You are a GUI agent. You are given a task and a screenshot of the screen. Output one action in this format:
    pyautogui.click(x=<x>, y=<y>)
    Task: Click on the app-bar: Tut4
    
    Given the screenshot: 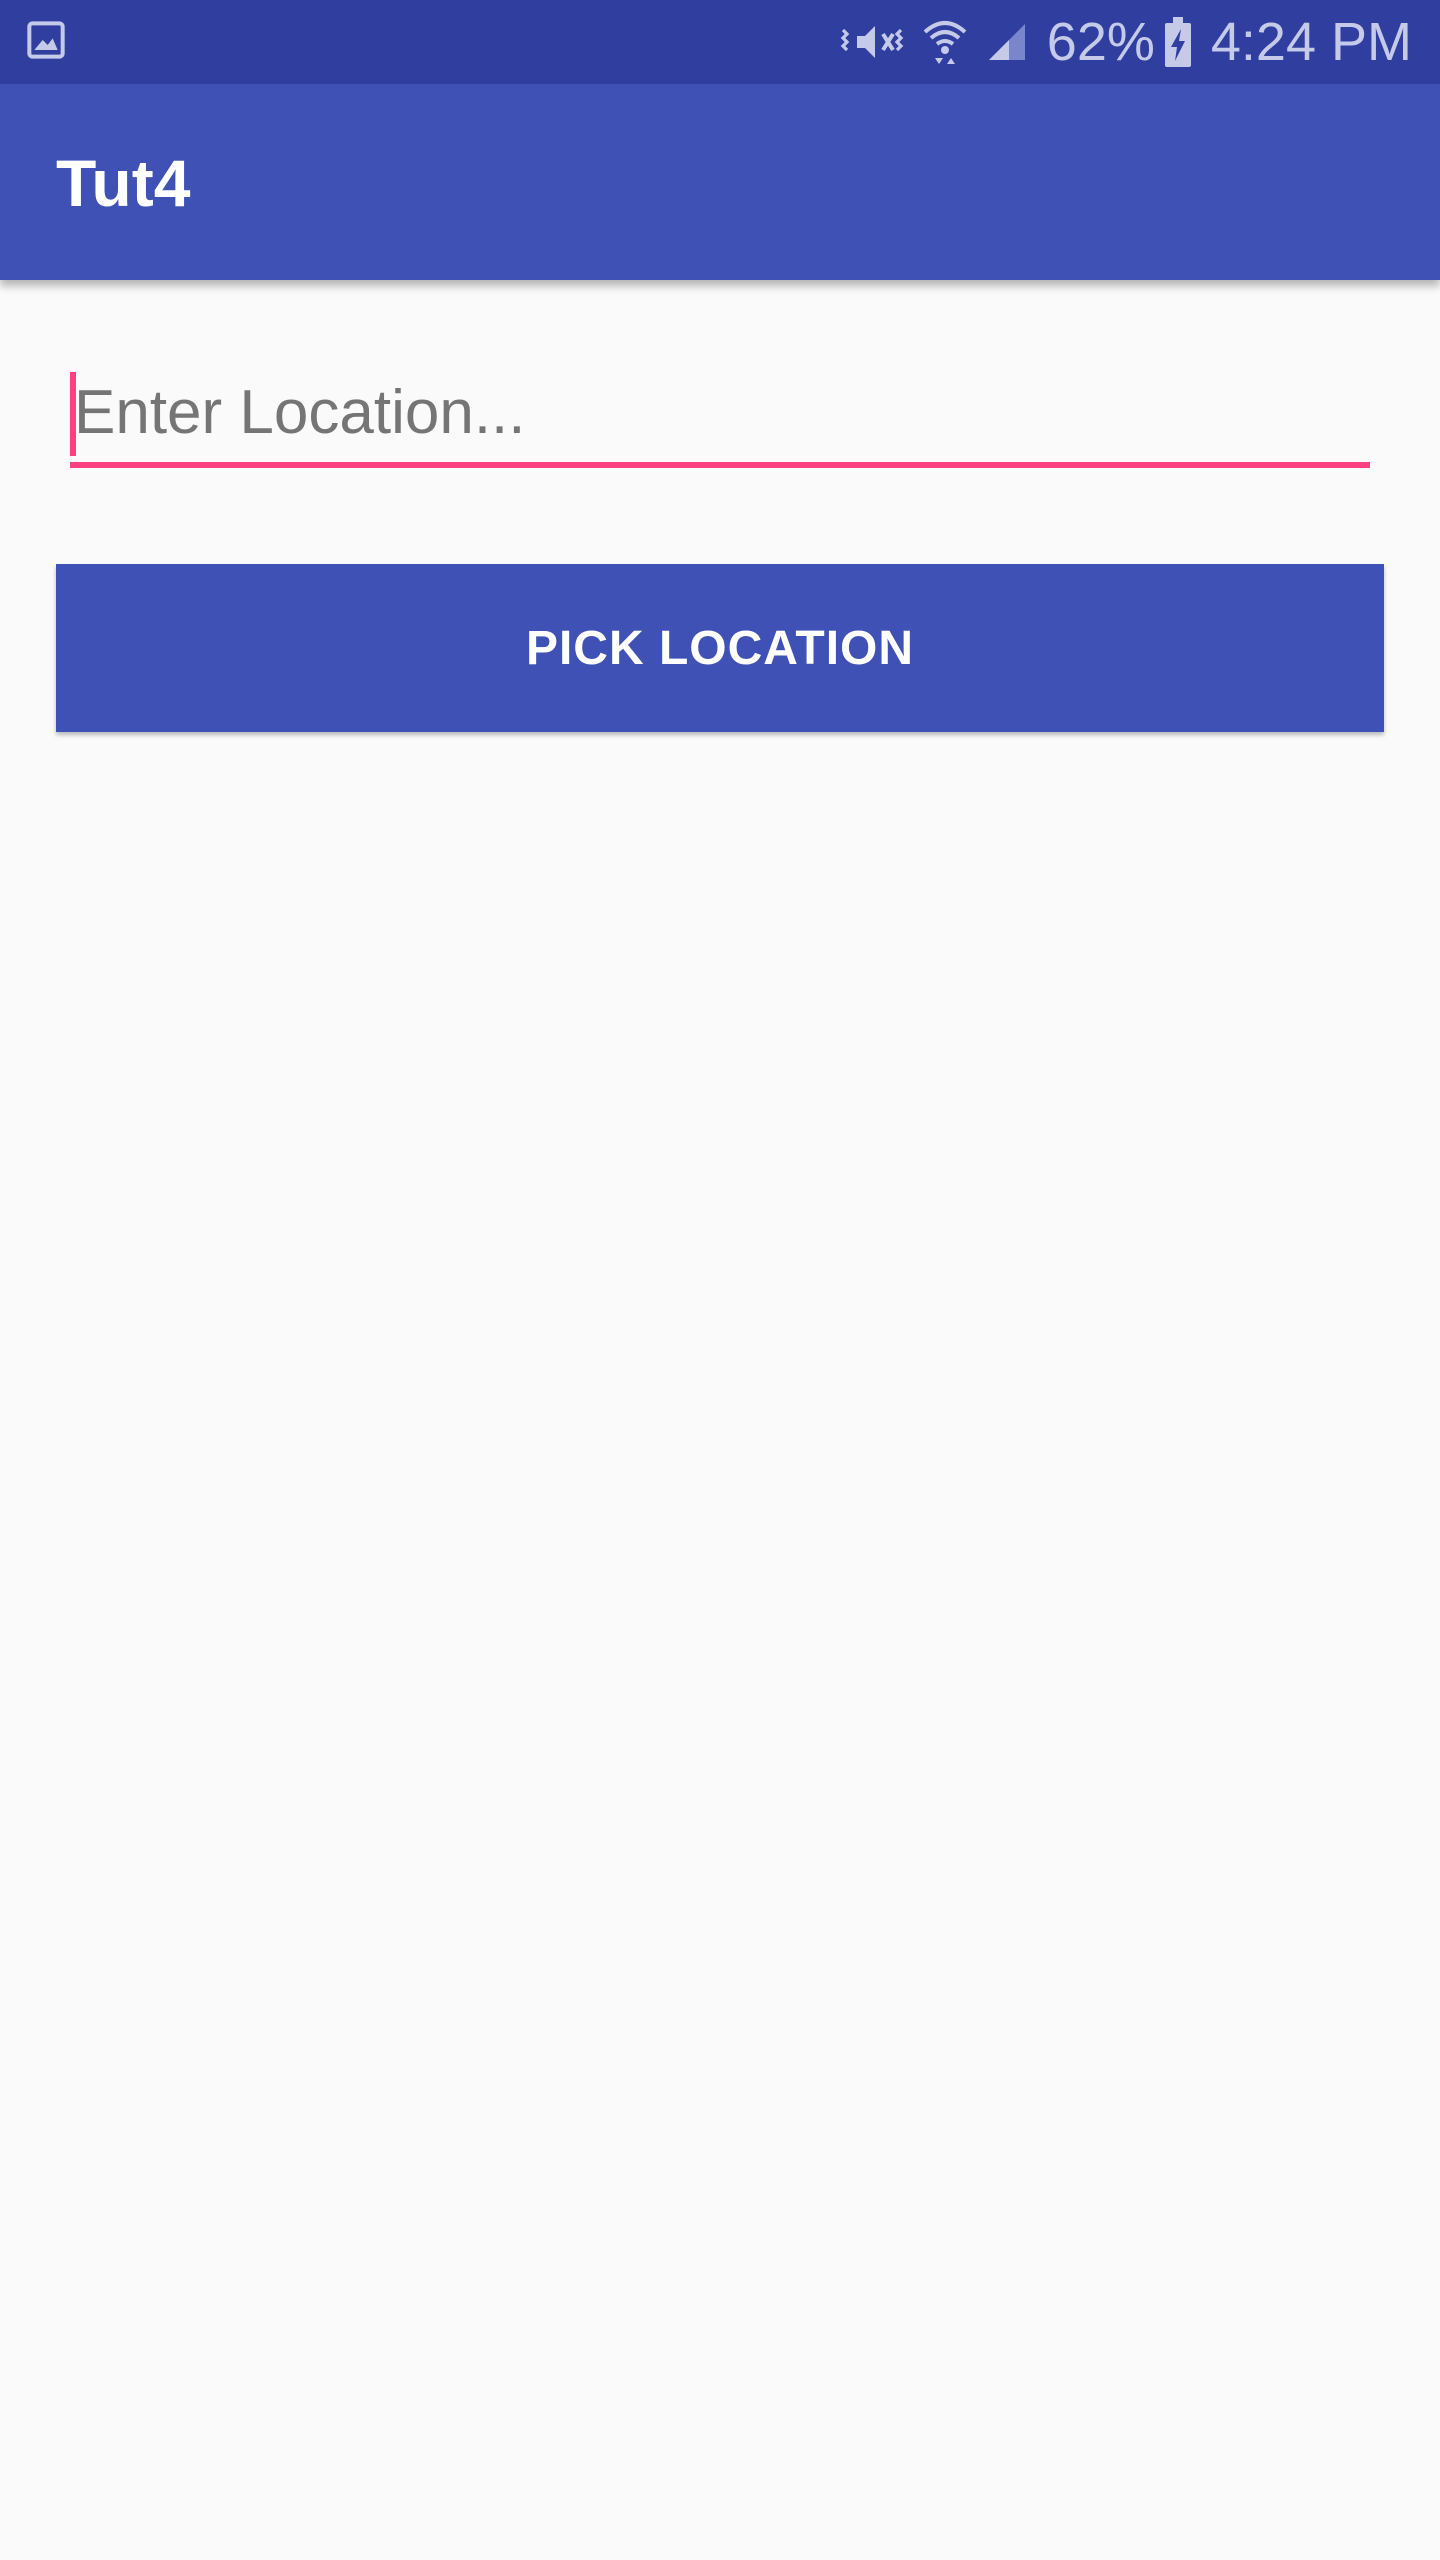 What is the action you would take?
    pyautogui.click(x=720, y=182)
    